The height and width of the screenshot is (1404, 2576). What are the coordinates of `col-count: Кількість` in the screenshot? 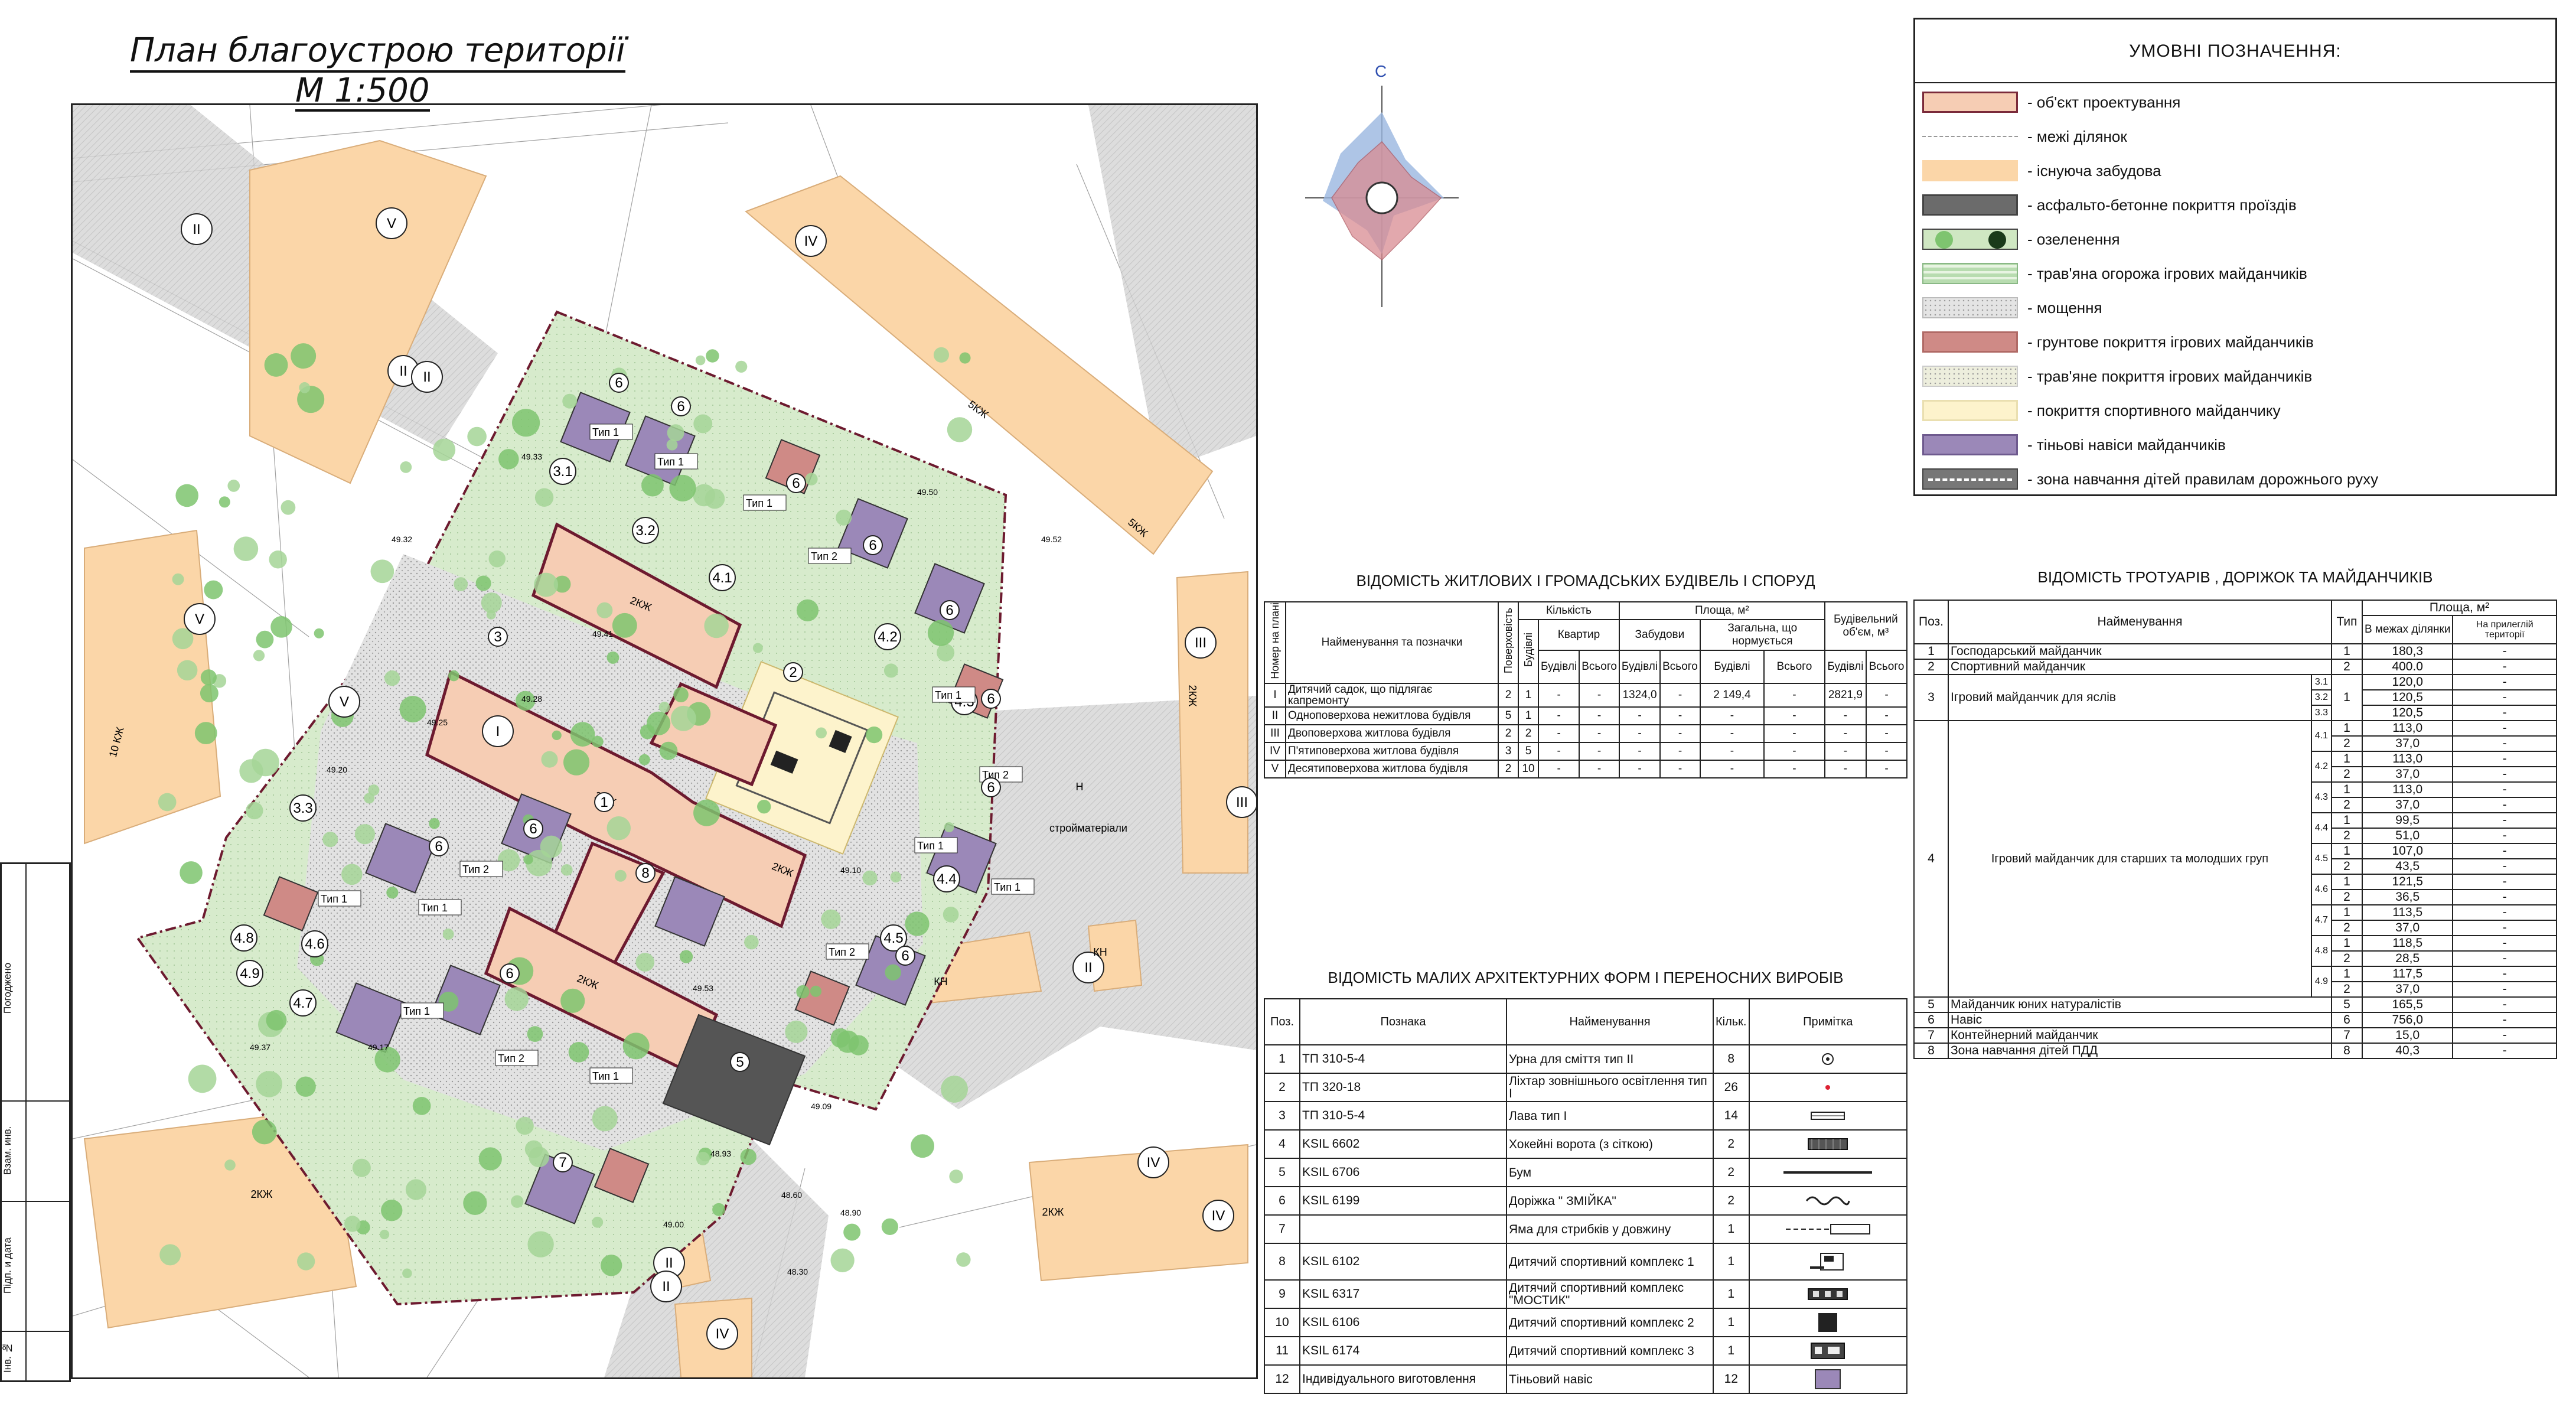 It's located at (1569, 610).